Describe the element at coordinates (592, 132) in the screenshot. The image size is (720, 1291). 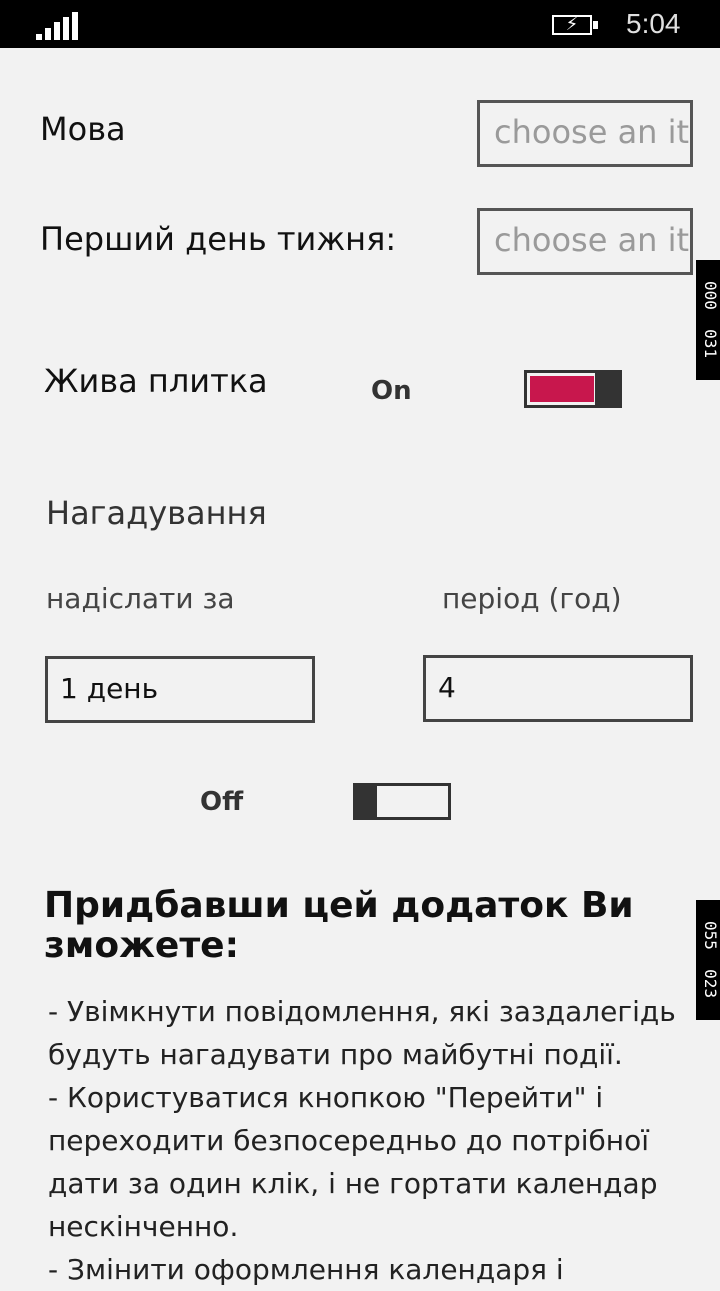
I see `language-picker-placeholder: choose an it` at that location.